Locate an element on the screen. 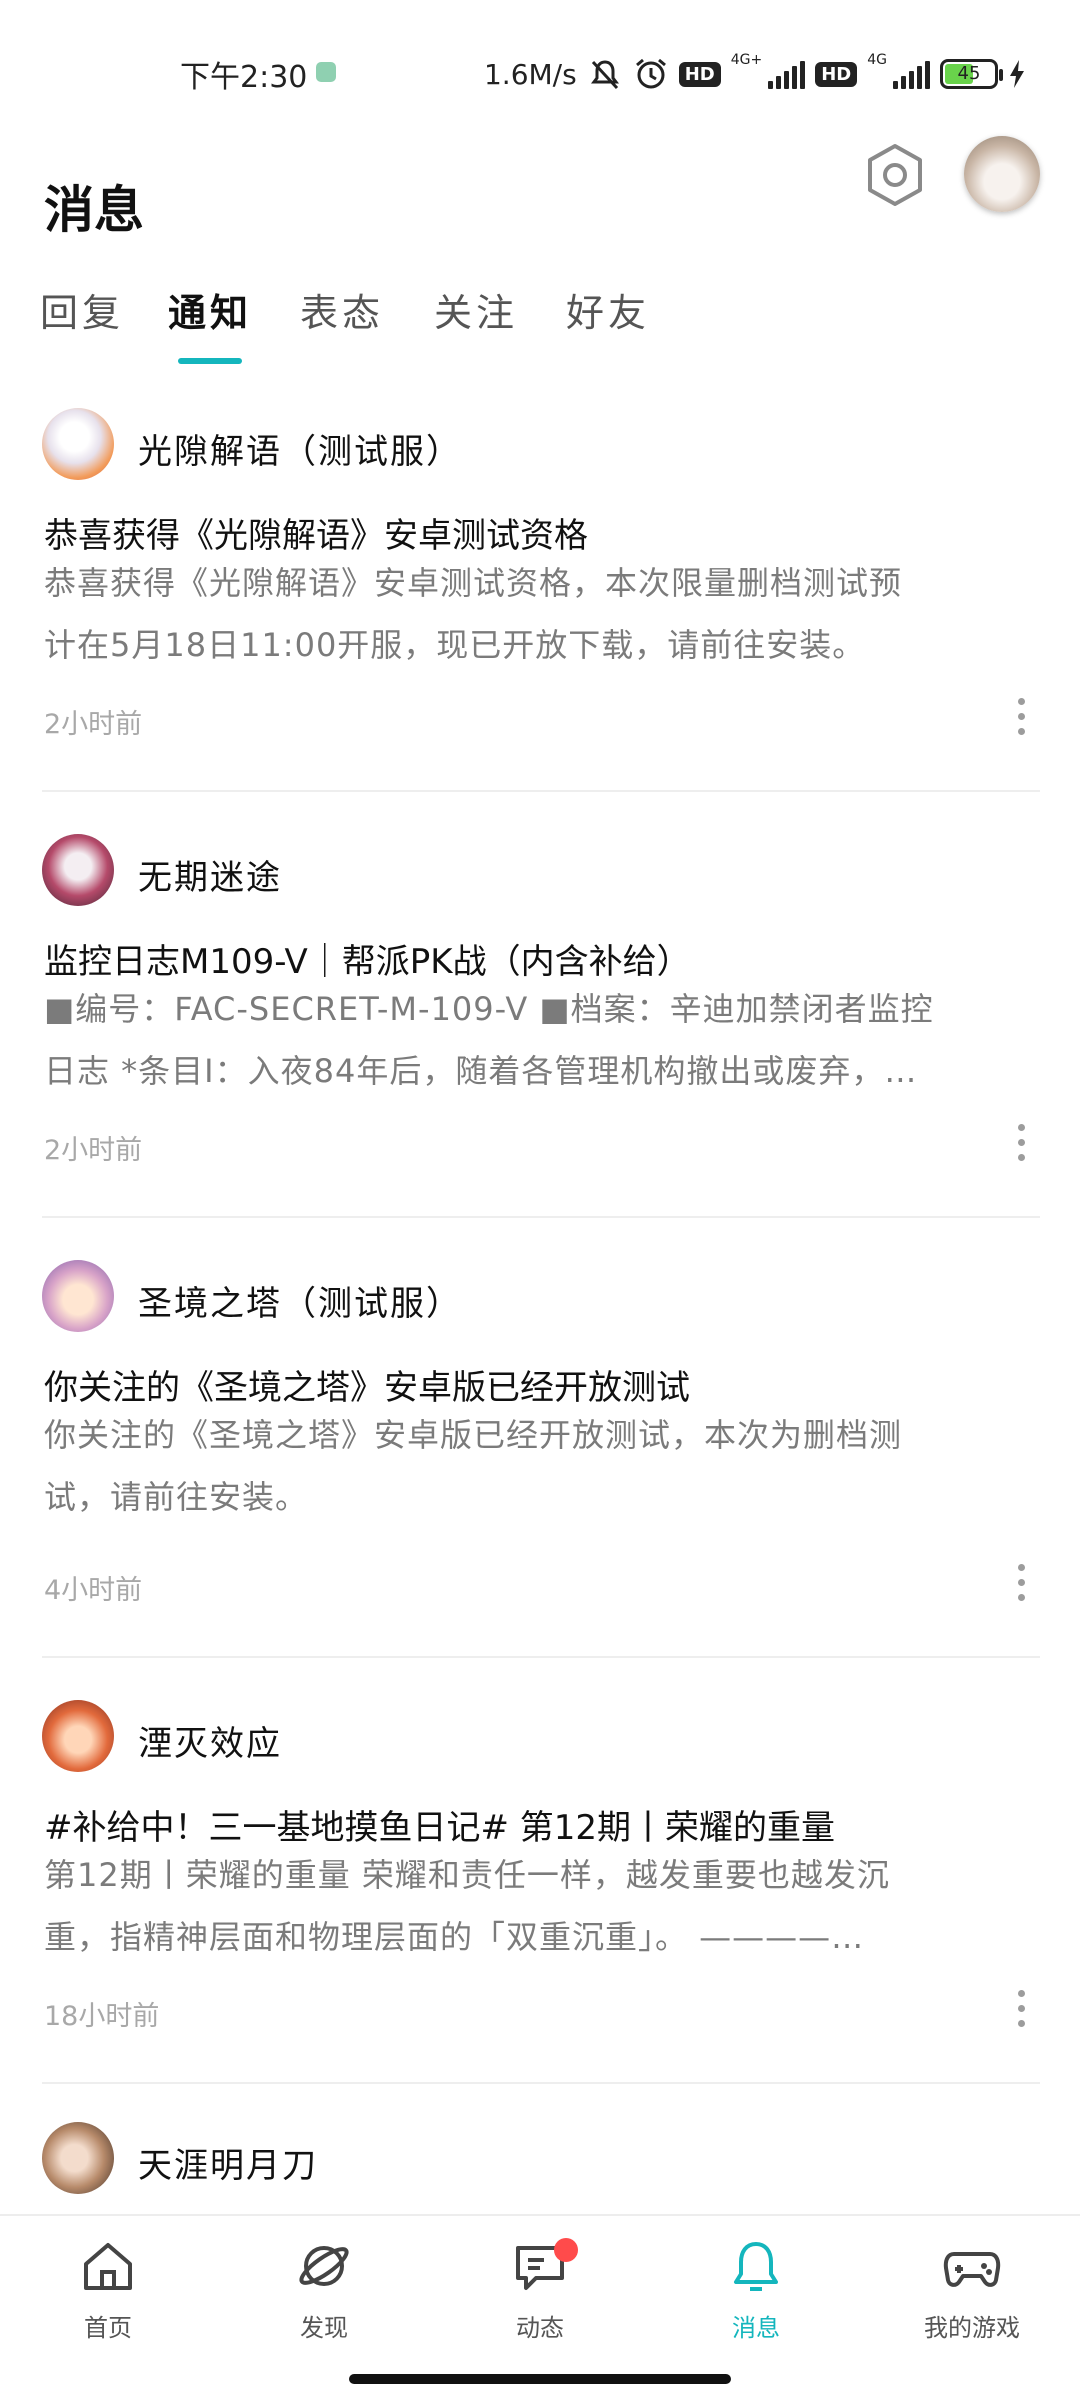 The height and width of the screenshot is (2400, 1080). notification-headline: 你关注的《圣境之塔》安卓版已经开放测试 is located at coordinates (367, 1388).